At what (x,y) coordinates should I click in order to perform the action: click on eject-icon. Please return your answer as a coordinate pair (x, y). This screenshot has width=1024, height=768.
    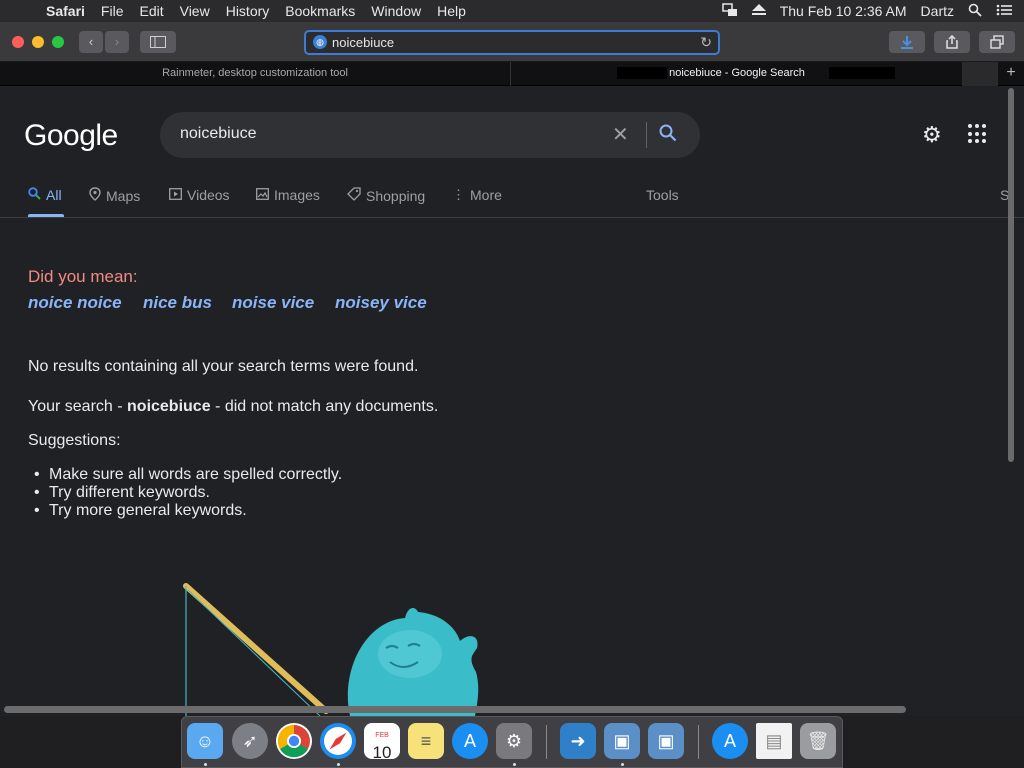
    Looking at the image, I should click on (758, 11).